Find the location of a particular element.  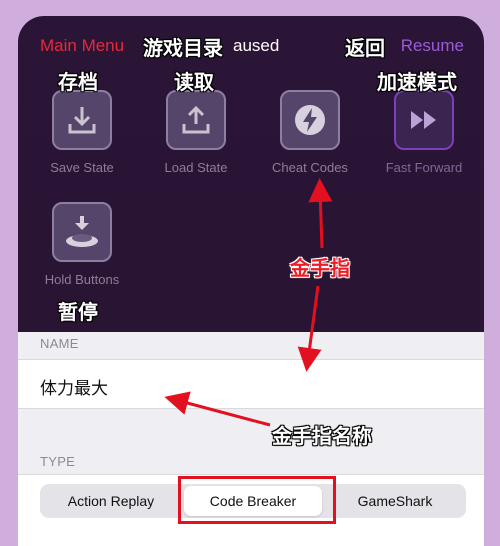

annotation-pause: 暂停 is located at coordinates (78, 312).